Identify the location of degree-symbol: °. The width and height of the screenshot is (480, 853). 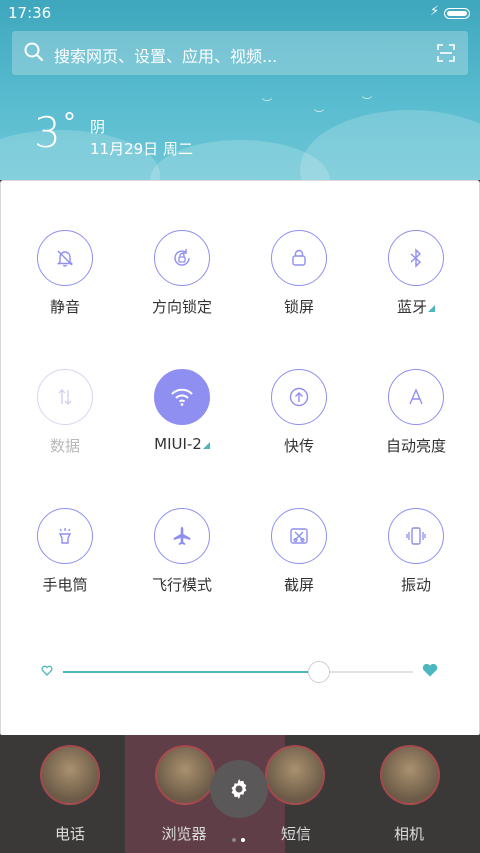
(69, 123).